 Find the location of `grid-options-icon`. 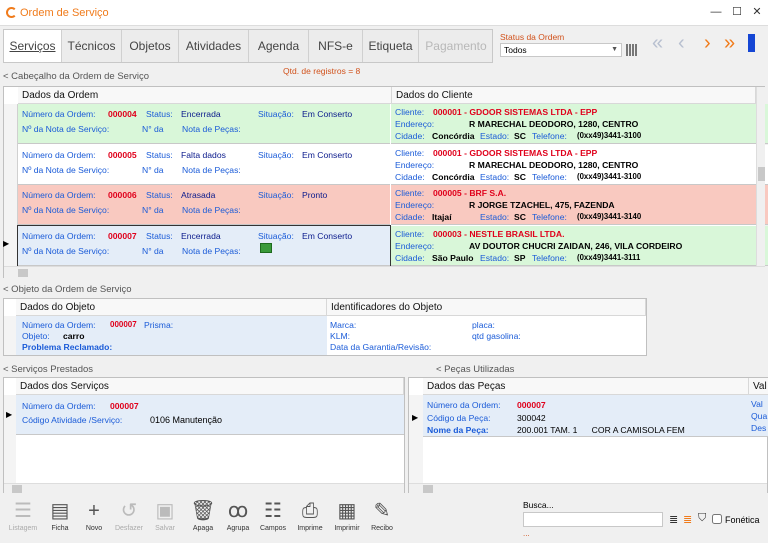

grid-options-icon is located at coordinates (632, 50).